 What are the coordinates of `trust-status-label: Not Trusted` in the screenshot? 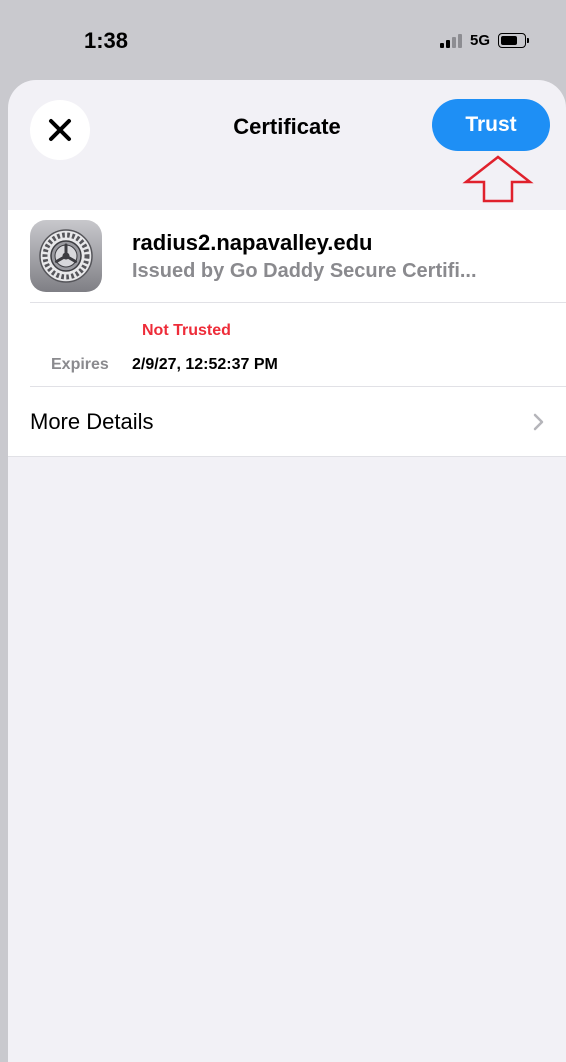 It's located at (186, 330).